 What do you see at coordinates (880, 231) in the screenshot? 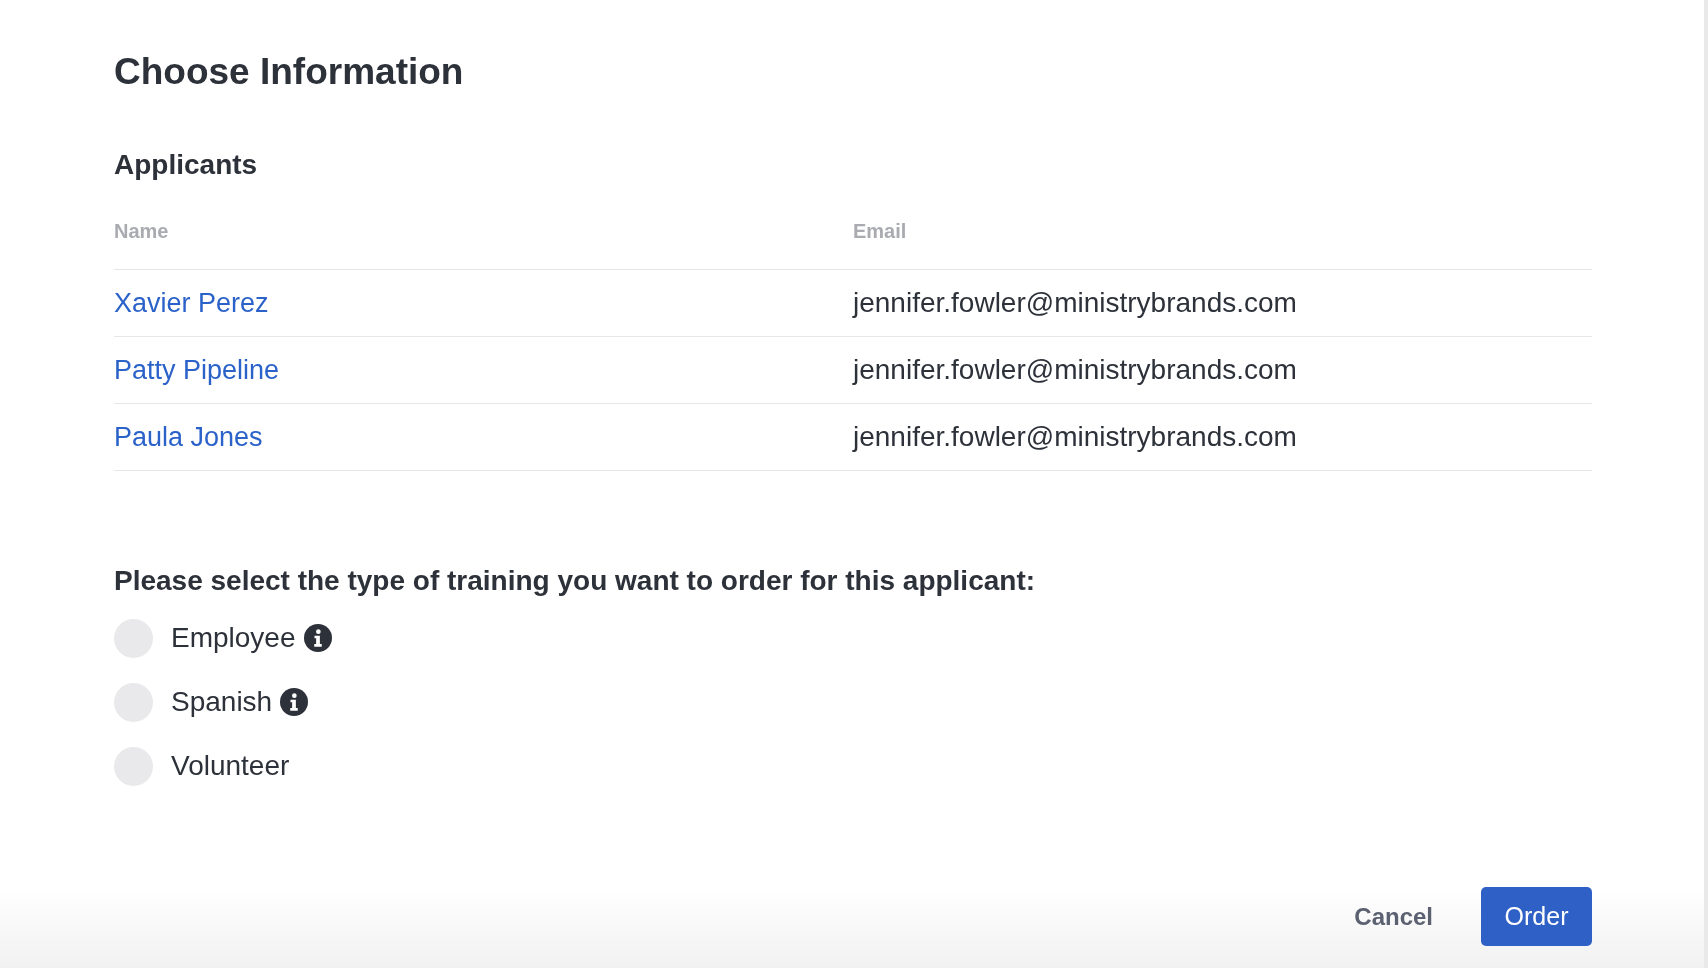
I see `column-header: Email` at bounding box center [880, 231].